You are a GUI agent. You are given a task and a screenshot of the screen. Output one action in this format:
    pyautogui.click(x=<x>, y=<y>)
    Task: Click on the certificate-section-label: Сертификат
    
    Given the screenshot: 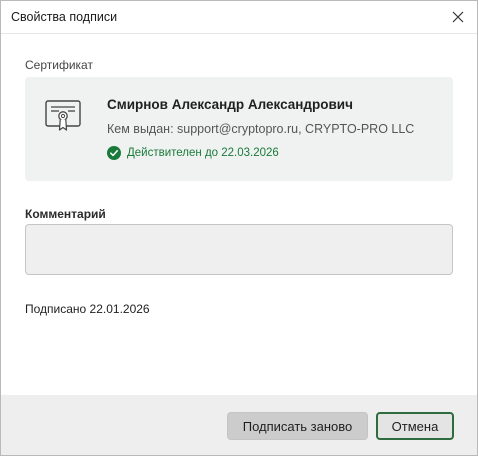 What is the action you would take?
    pyautogui.click(x=59, y=65)
    